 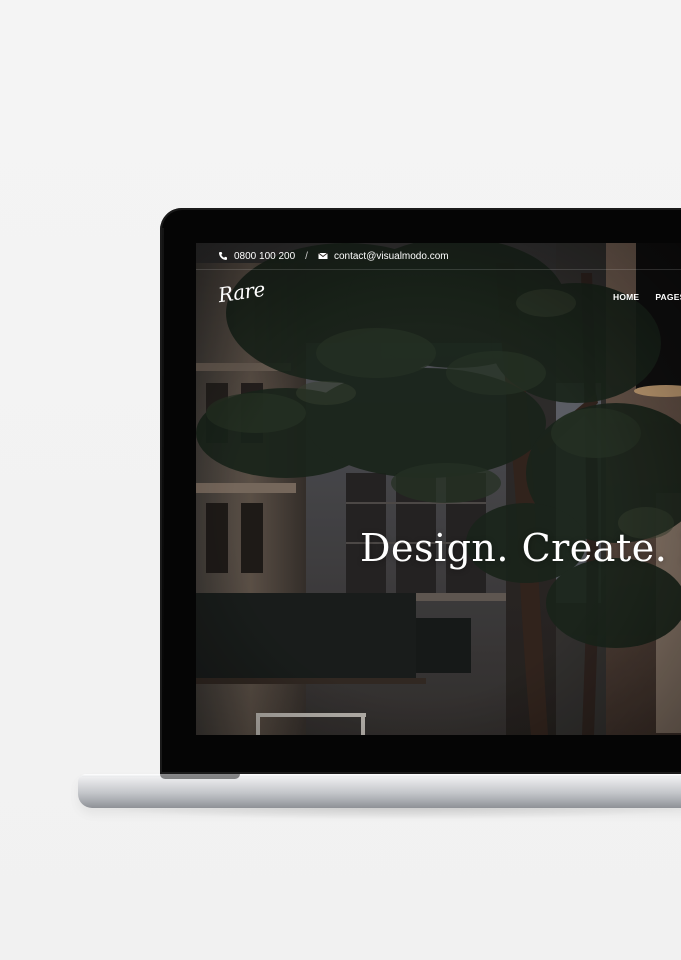 I want to click on email-address: contact@visualmodo.com, so click(x=391, y=256).